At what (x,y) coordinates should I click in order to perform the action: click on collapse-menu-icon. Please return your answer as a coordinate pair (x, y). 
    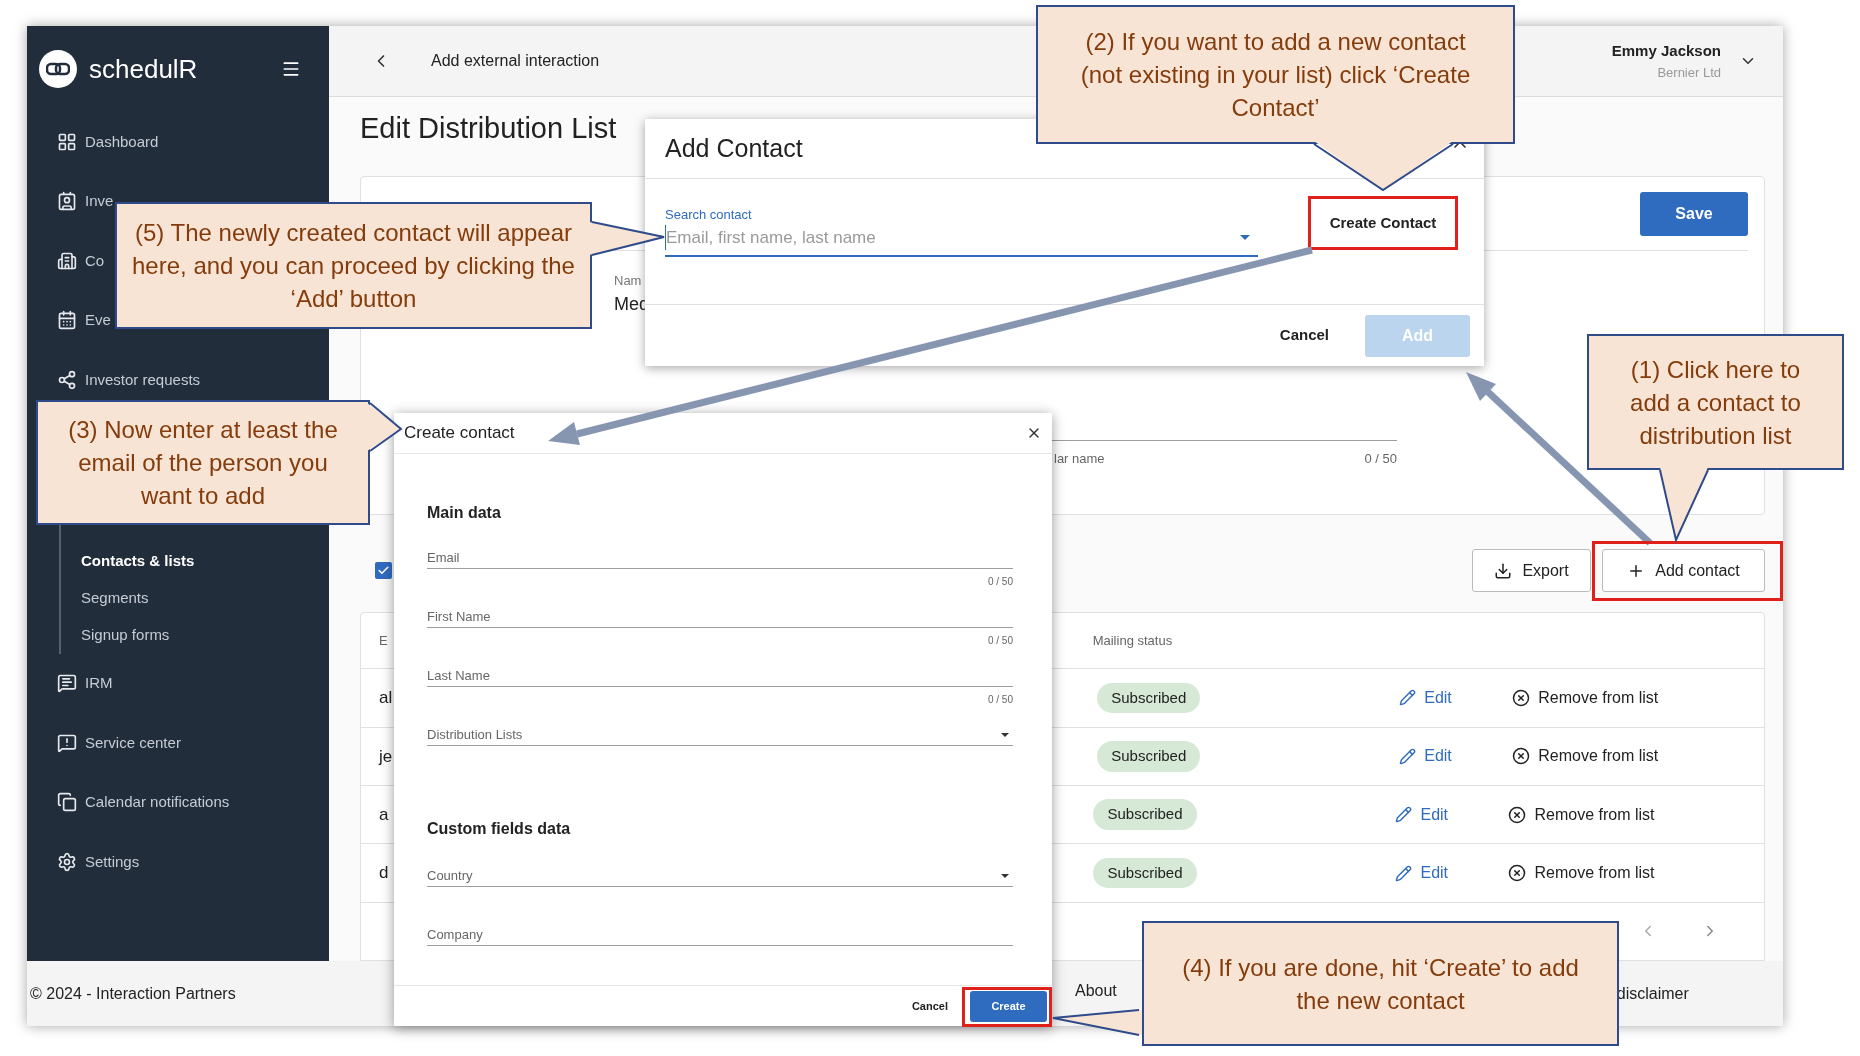
    Looking at the image, I should click on (291, 69).